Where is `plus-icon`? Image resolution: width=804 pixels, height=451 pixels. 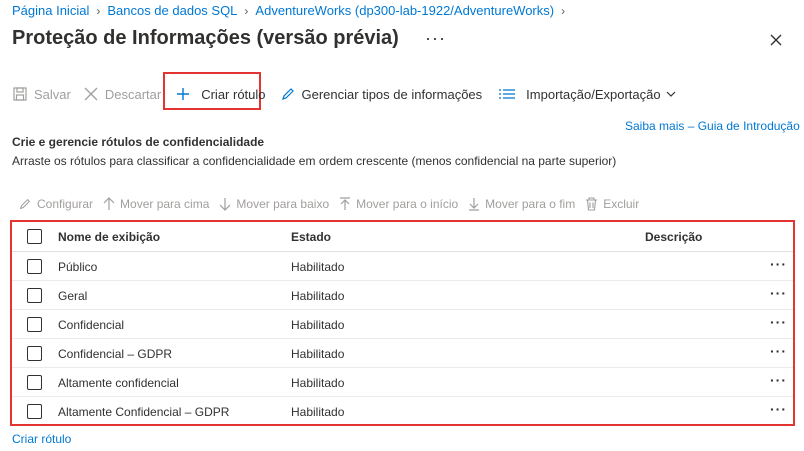 plus-icon is located at coordinates (183, 94).